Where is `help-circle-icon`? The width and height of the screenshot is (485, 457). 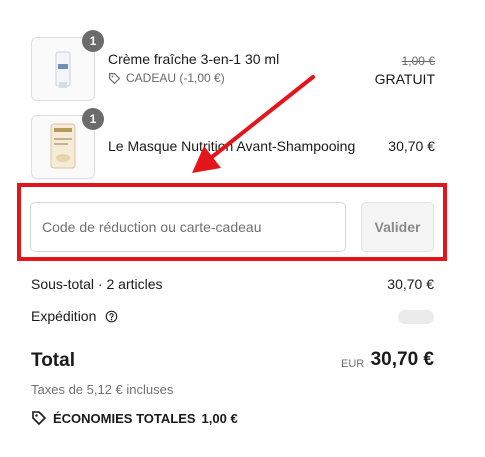
help-circle-icon is located at coordinates (111, 316).